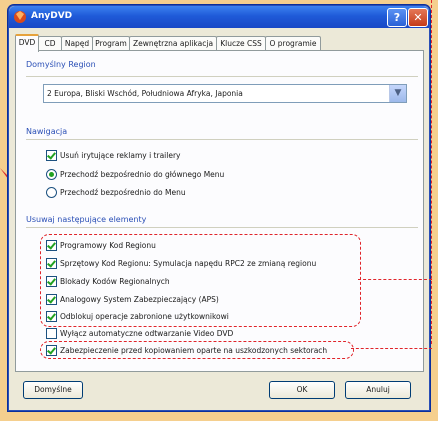 The width and height of the screenshot is (438, 421). Describe the element at coordinates (53, 390) in the screenshot. I see `defaults-button: Domyślne` at that location.